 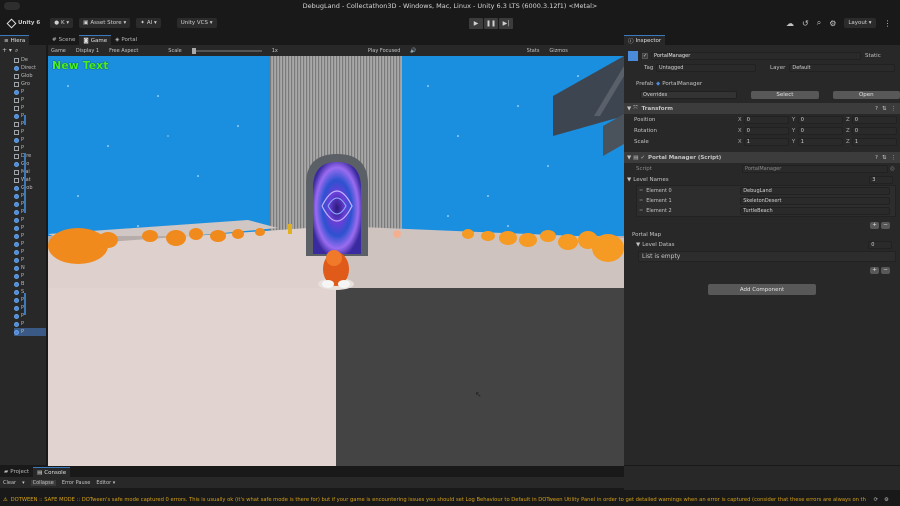 What do you see at coordinates (785, 95) in the screenshot?
I see `select-button: Select` at bounding box center [785, 95].